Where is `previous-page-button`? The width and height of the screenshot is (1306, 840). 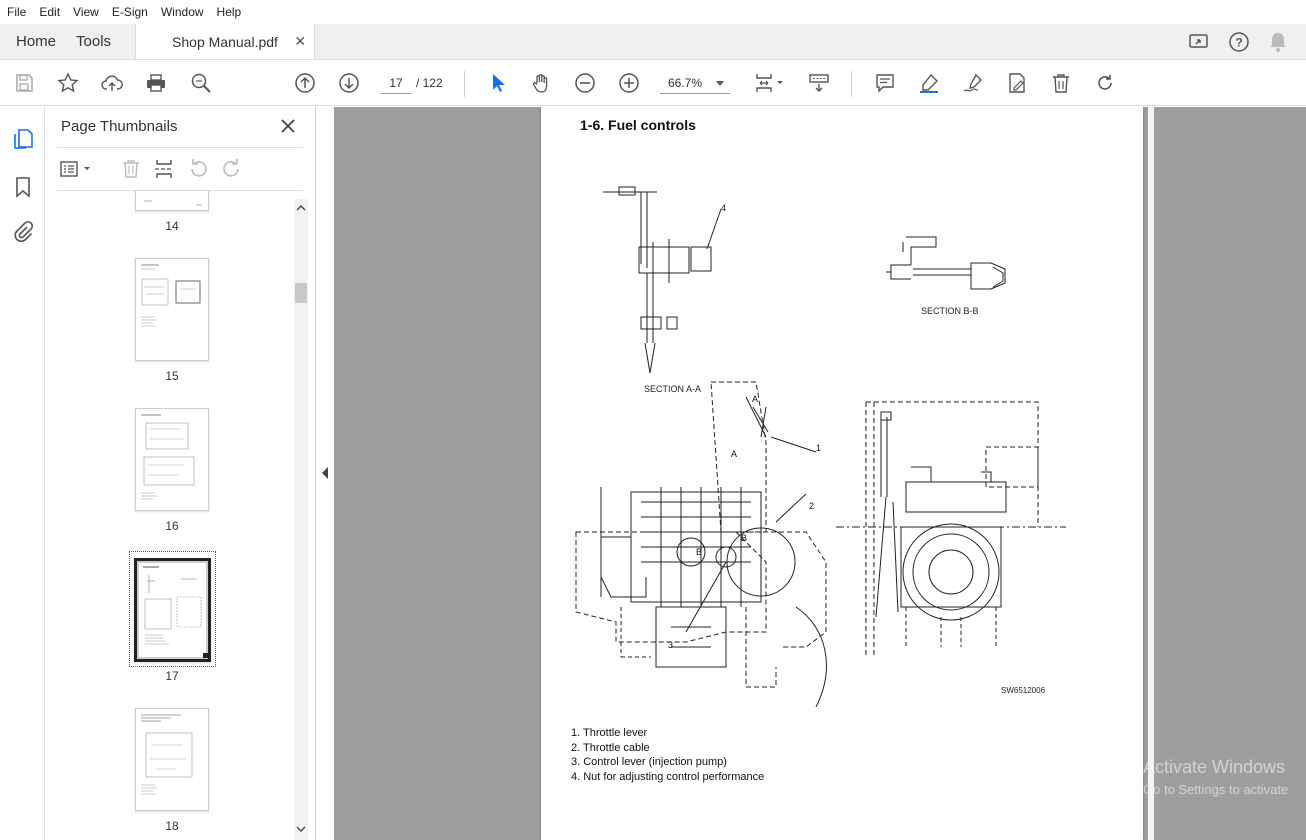
previous-page-button is located at coordinates (305, 83).